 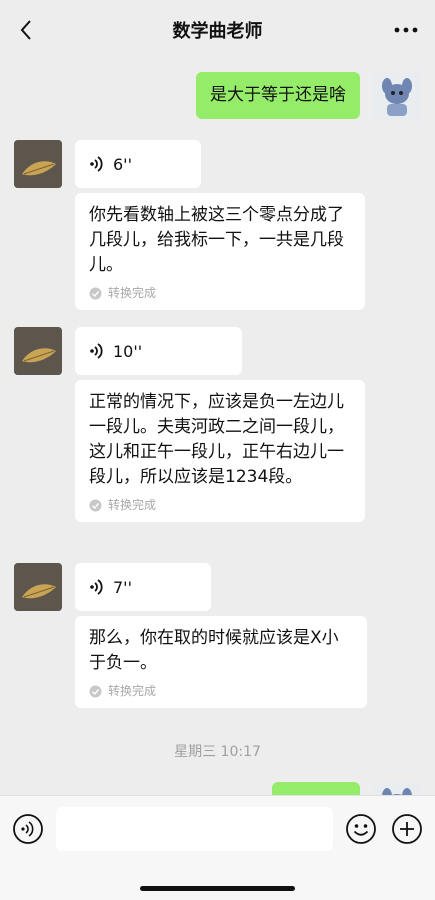 I want to click on more-actions-button, so click(x=407, y=829).